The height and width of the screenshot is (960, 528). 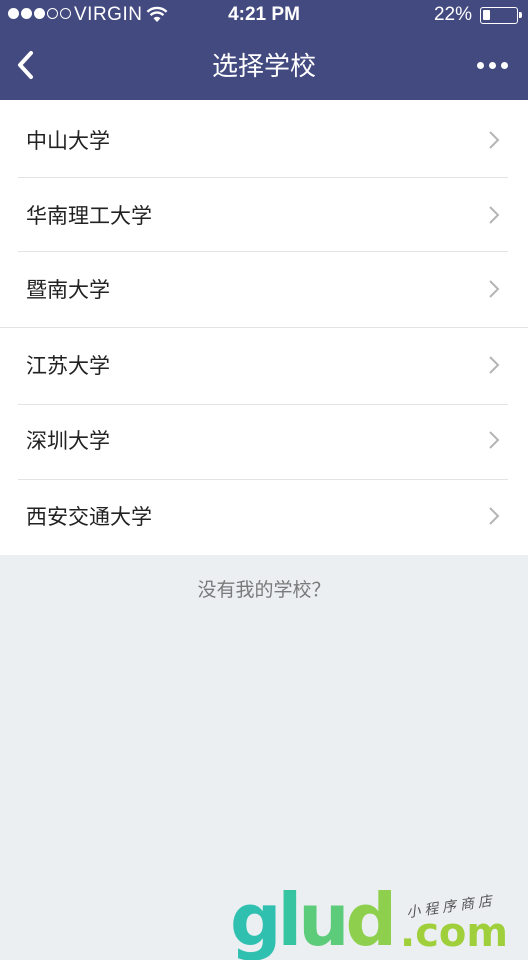 I want to click on status-bar: VIRGIN 4:21 PM 22%, so click(x=264, y=16).